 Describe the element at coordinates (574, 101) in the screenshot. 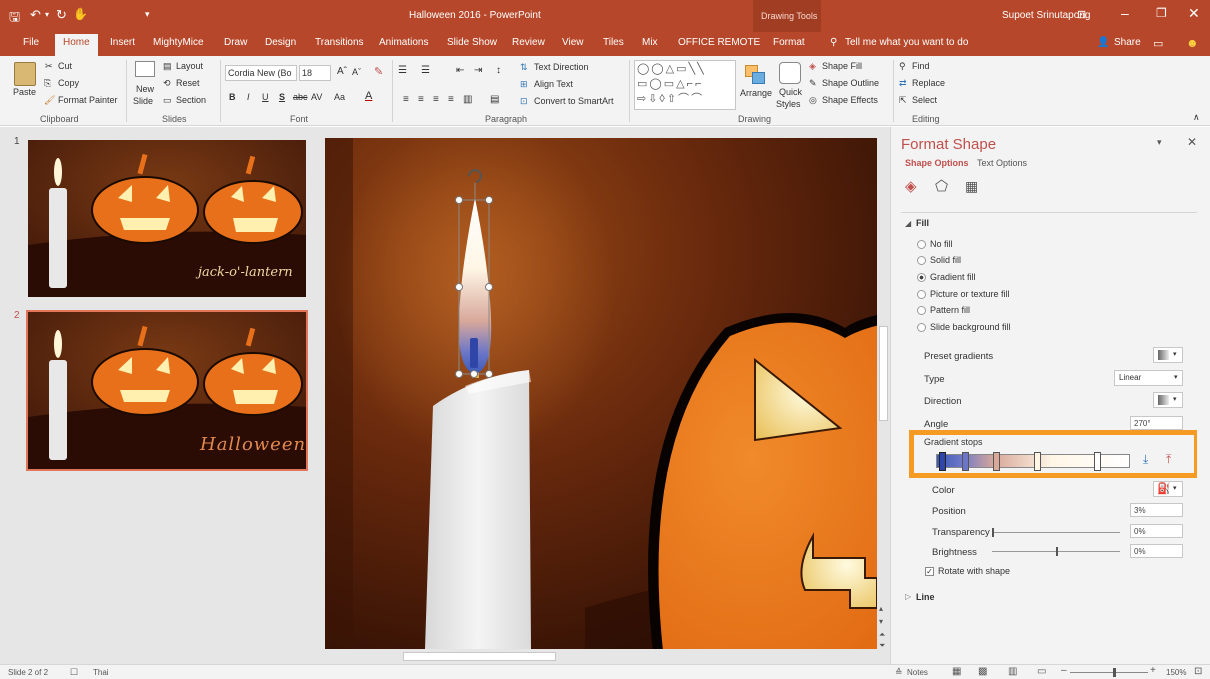

I see `convert-smartart-button: Convert to SmartArt` at that location.